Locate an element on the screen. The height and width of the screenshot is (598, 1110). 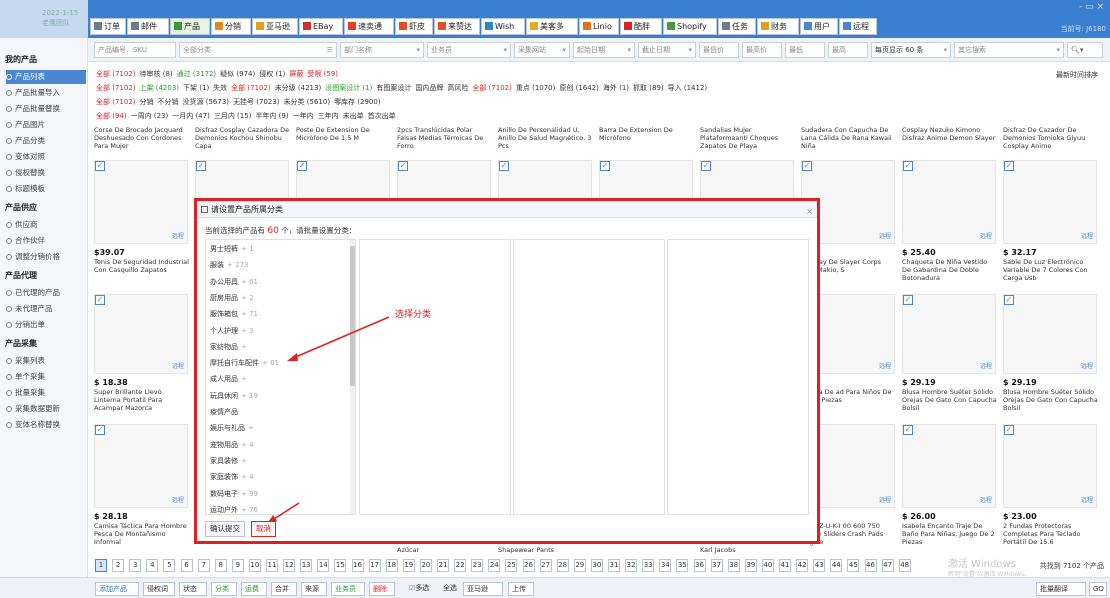
filter-option: 重点 (1070) is located at coordinates (536, 88).